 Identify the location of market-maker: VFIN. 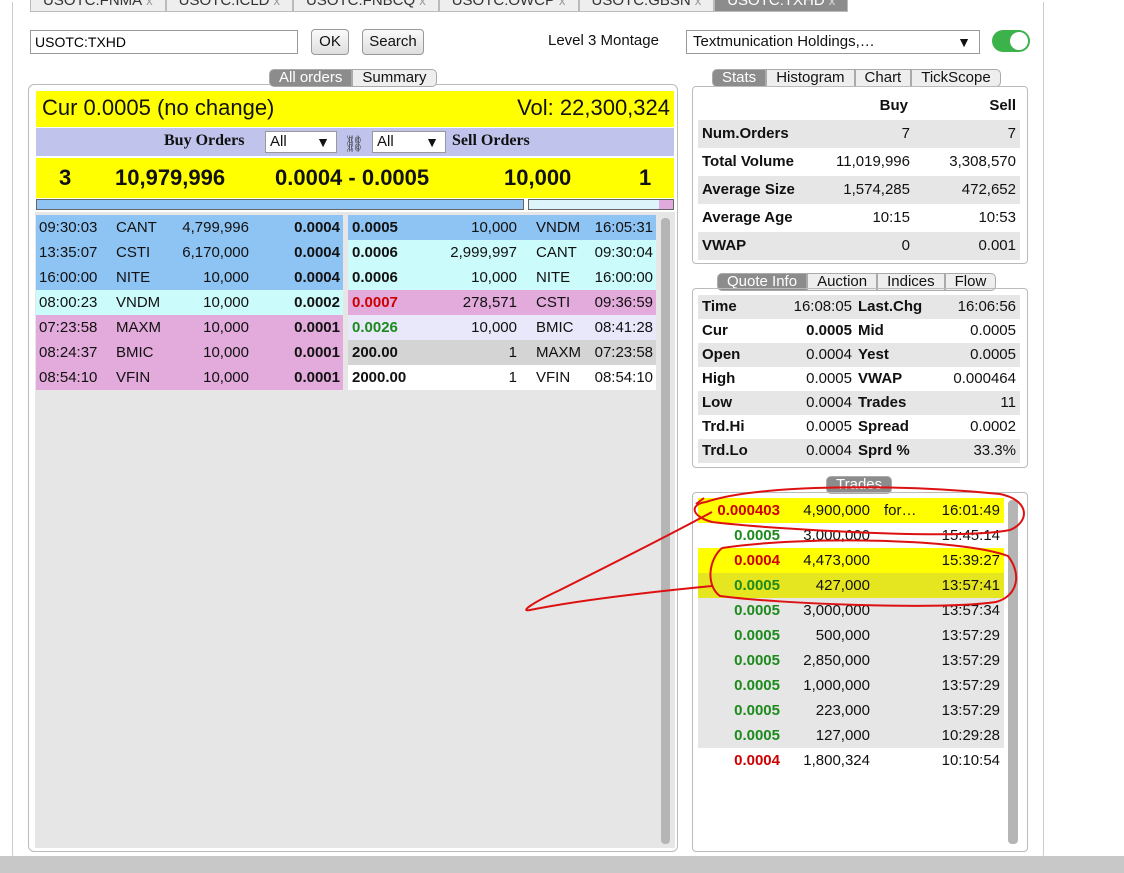
(133, 377).